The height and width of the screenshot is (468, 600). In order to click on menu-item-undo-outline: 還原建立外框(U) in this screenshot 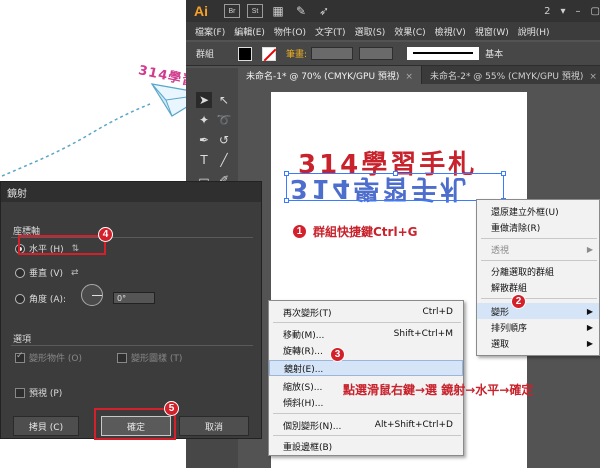, I will do `click(538, 211)`.